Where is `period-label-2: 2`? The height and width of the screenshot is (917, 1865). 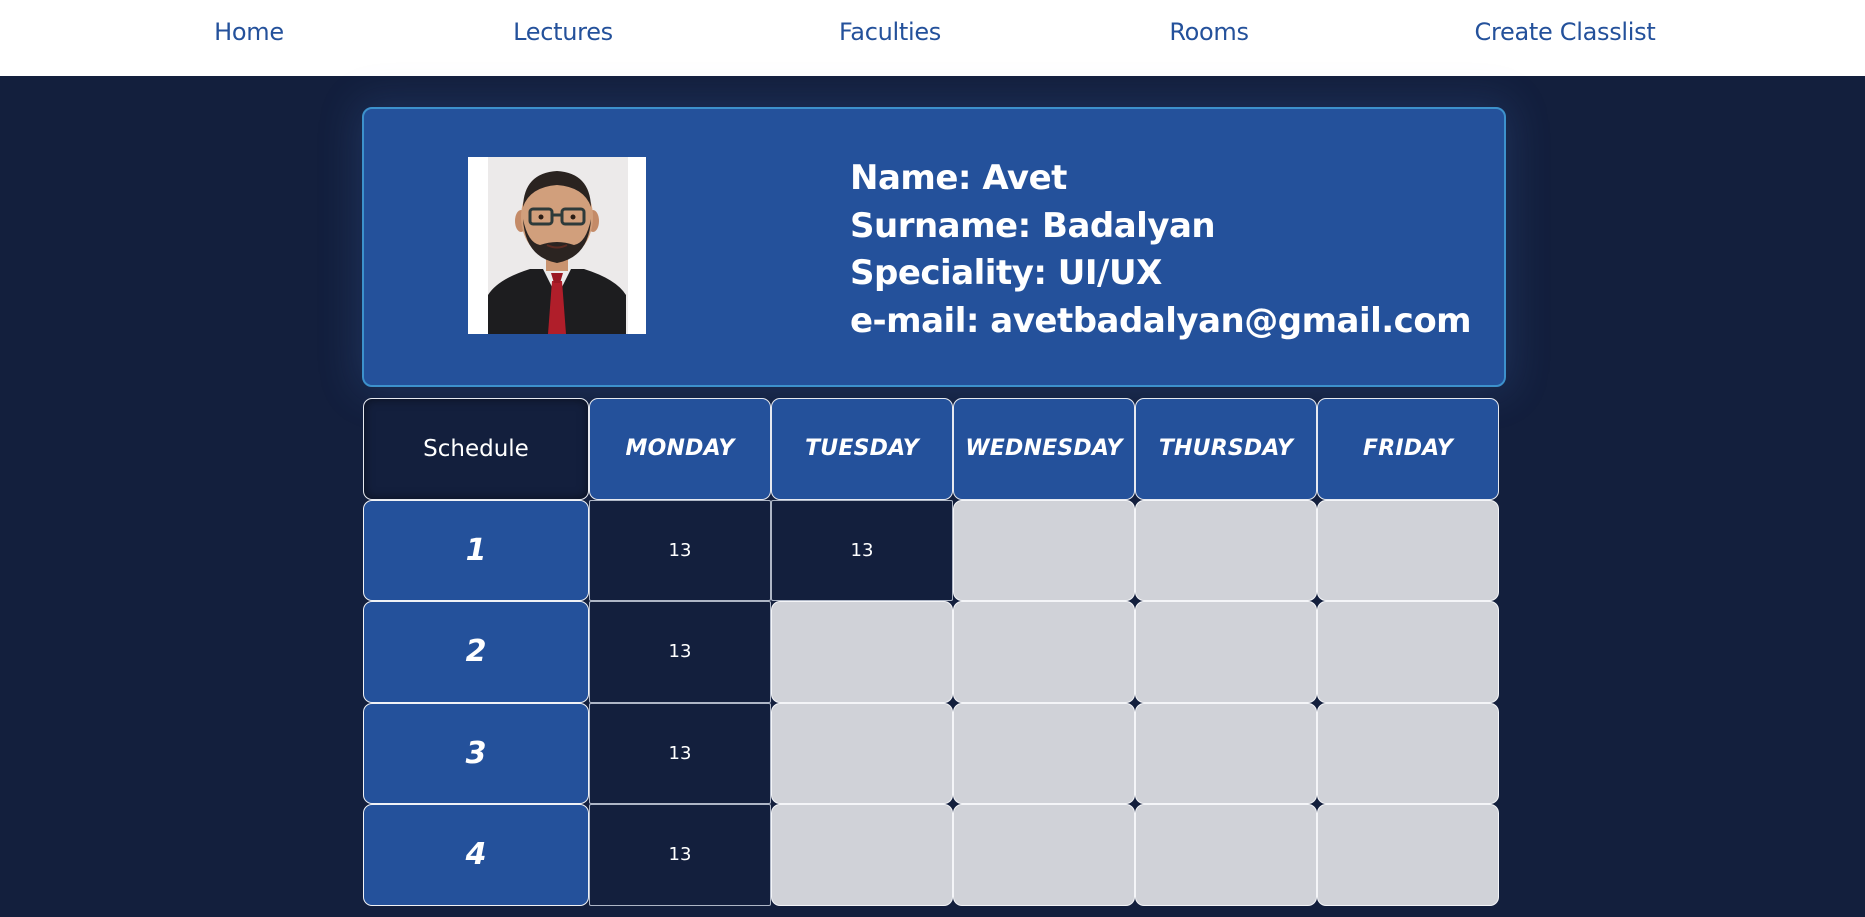
period-label-2: 2 is located at coordinates (476, 652).